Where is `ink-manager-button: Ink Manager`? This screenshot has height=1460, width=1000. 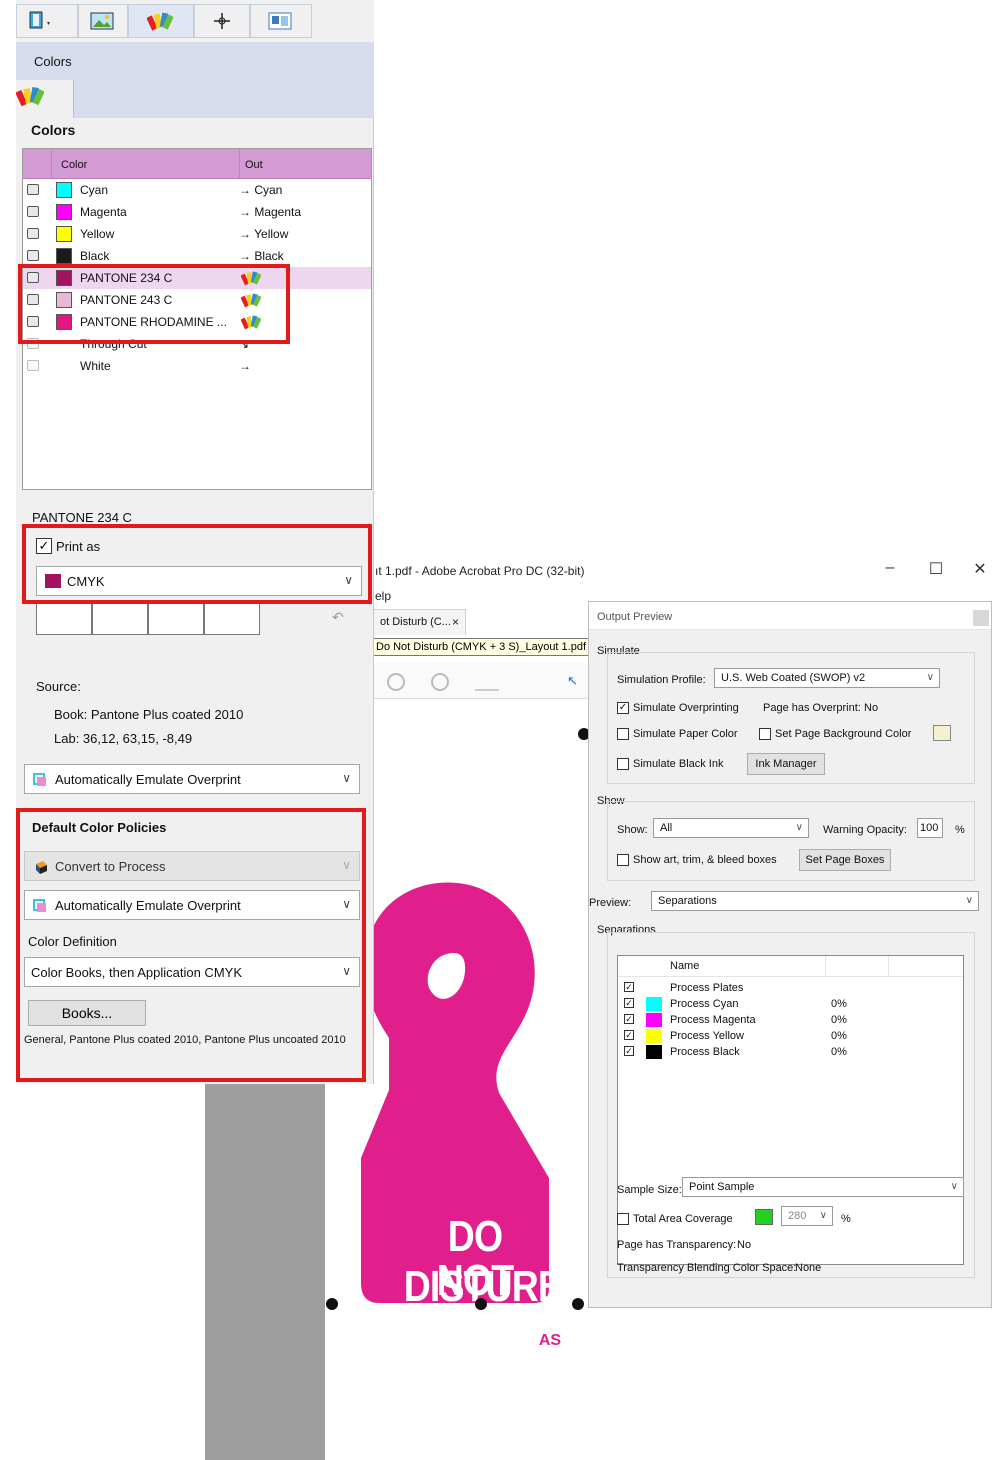
ink-manager-button: Ink Manager is located at coordinates (786, 764).